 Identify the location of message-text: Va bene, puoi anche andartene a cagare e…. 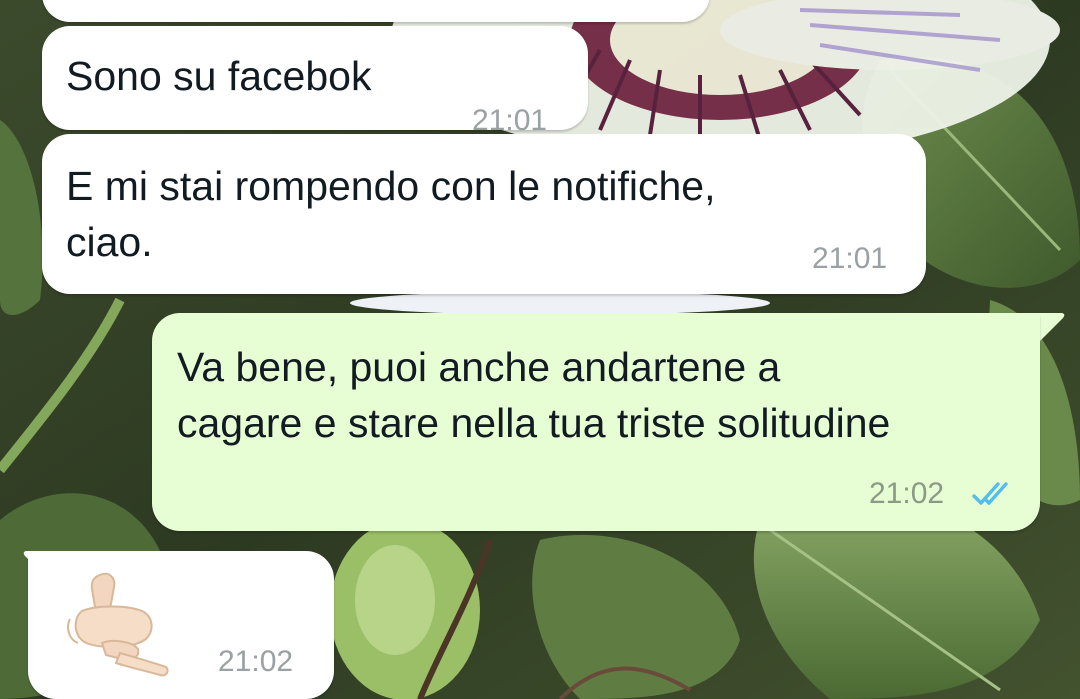
(534, 395).